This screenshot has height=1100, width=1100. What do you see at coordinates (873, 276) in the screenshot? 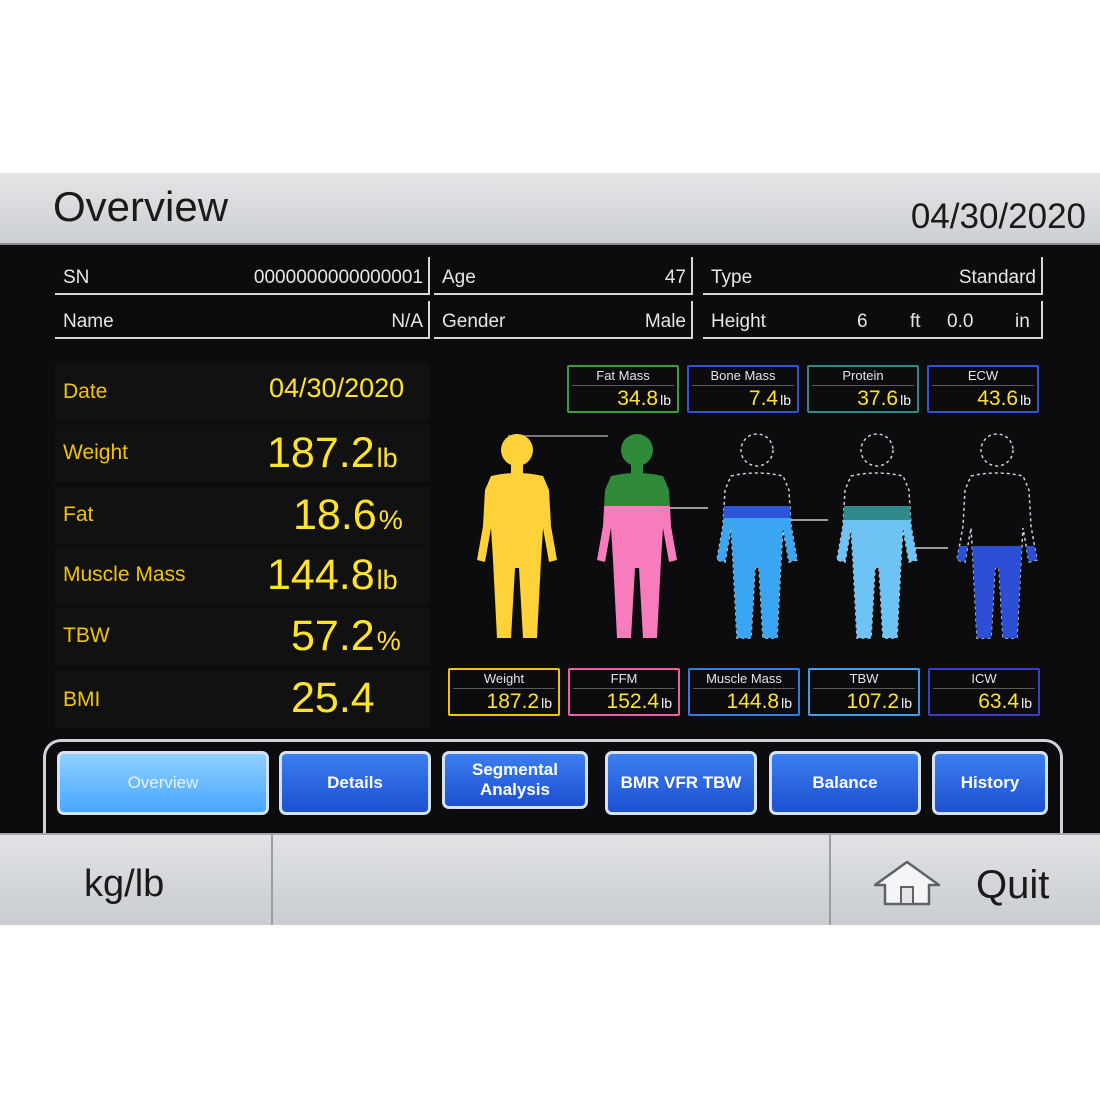
I see `type-field: Type Standard` at bounding box center [873, 276].